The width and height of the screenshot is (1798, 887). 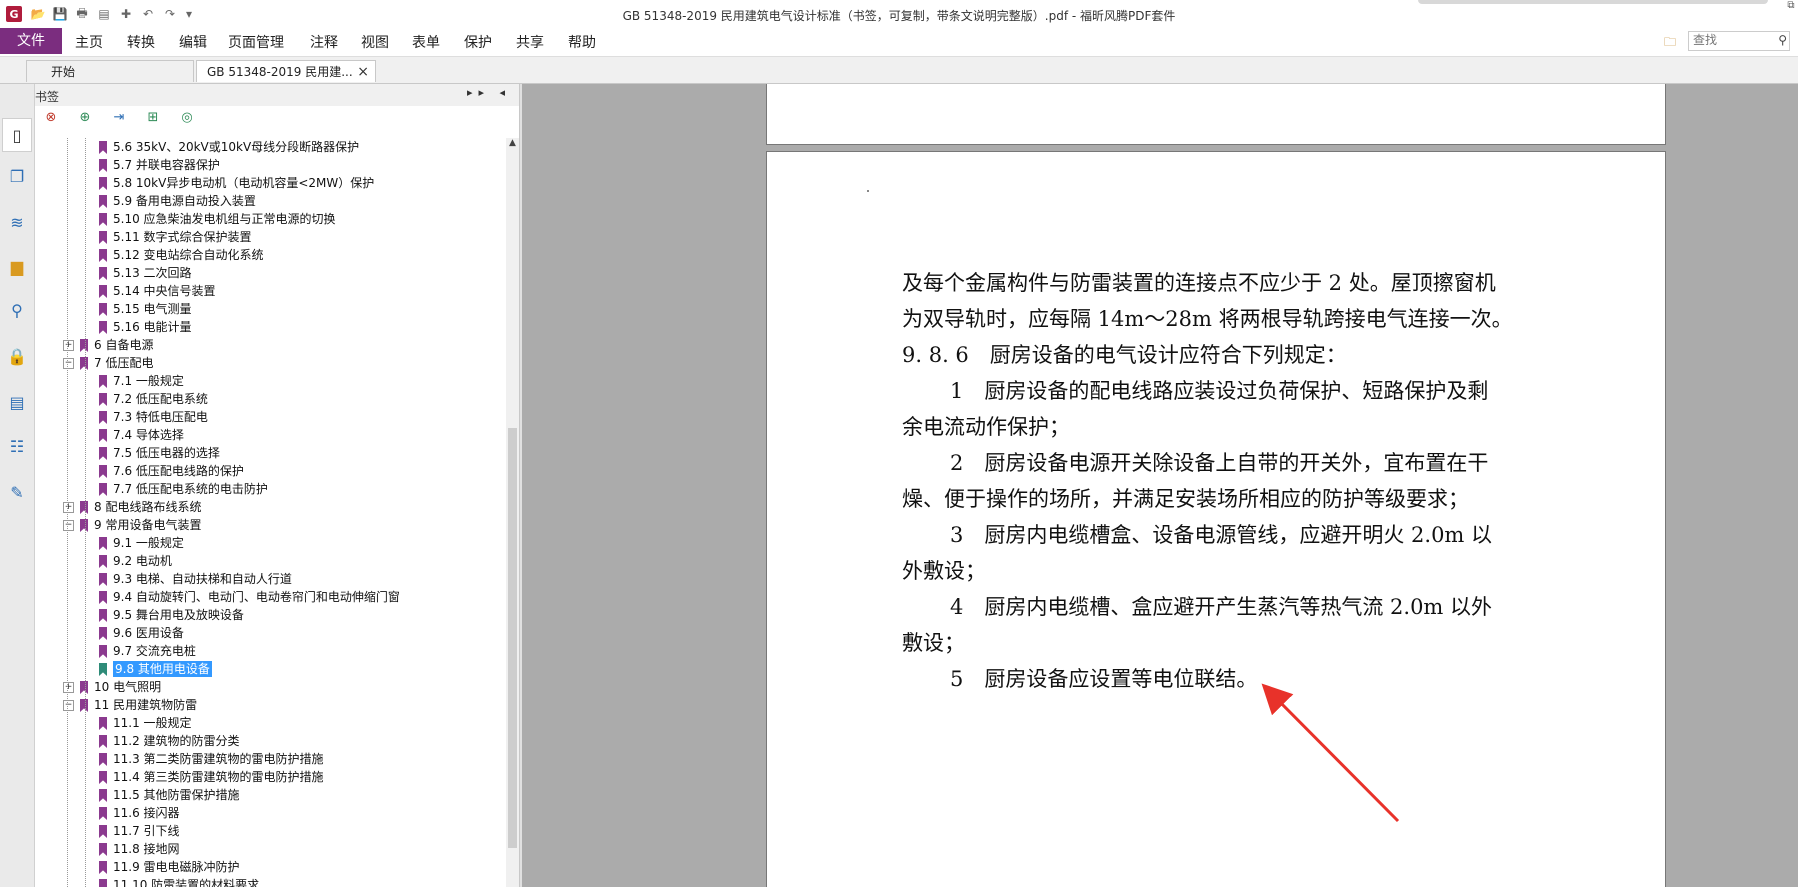 I want to click on bookmark-item: 5.15 电气测量, so click(x=145, y=309).